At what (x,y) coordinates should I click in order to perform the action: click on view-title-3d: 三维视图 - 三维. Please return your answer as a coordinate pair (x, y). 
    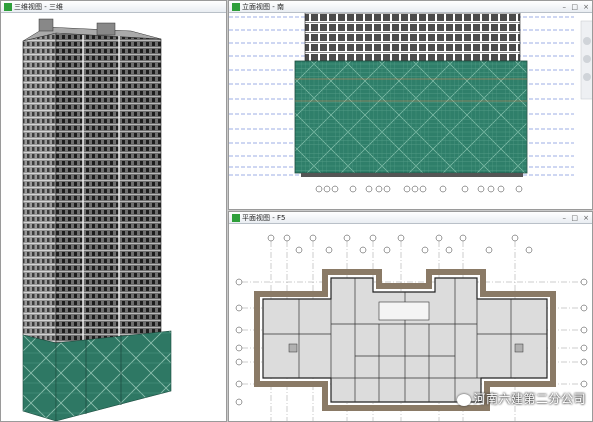
    Looking at the image, I should click on (38, 7).